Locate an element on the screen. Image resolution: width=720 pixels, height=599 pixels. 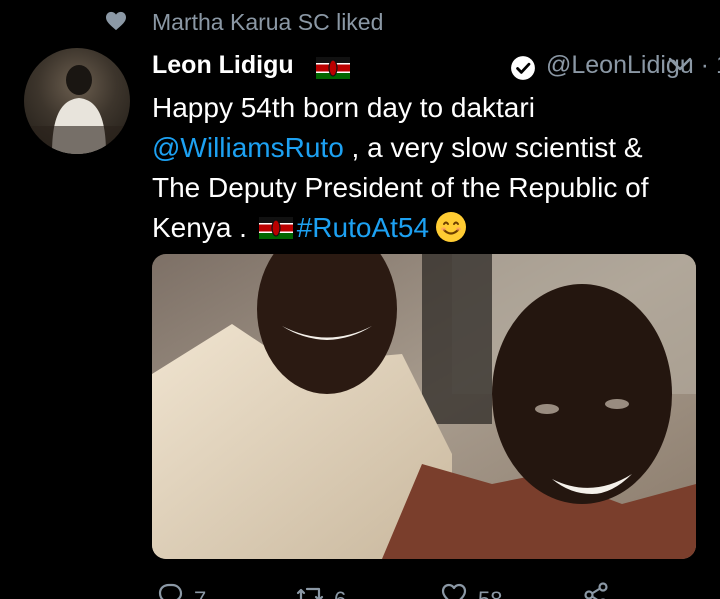
retweet-button: 6 is located at coordinates (321, 590).